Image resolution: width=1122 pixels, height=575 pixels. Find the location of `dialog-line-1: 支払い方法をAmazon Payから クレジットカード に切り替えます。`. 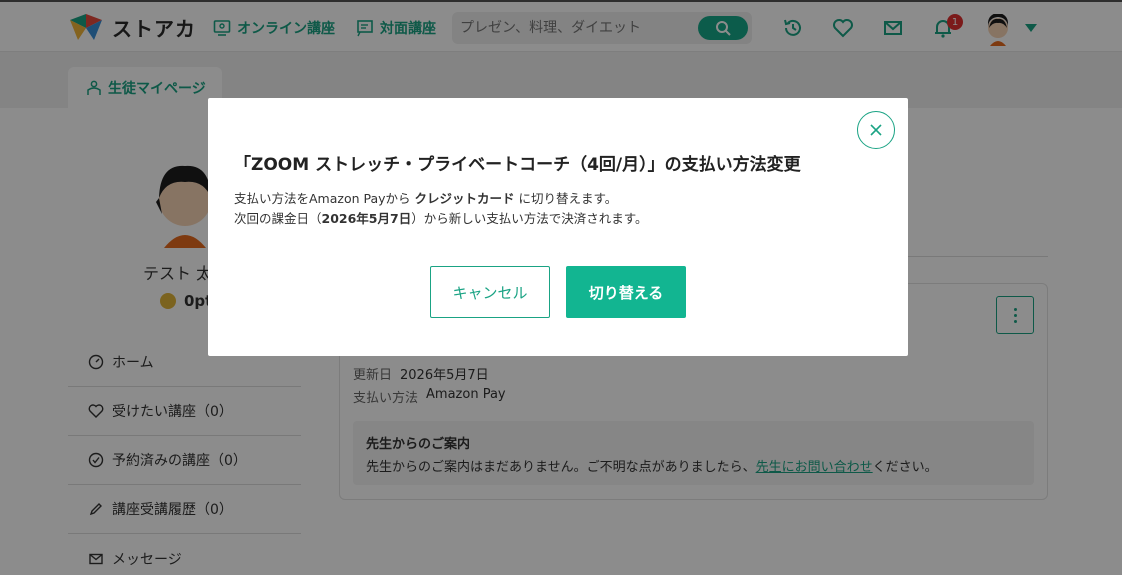

dialog-line-1: 支払い方法をAmazon Payから クレジットカード に切り替えます。 is located at coordinates (425, 197).